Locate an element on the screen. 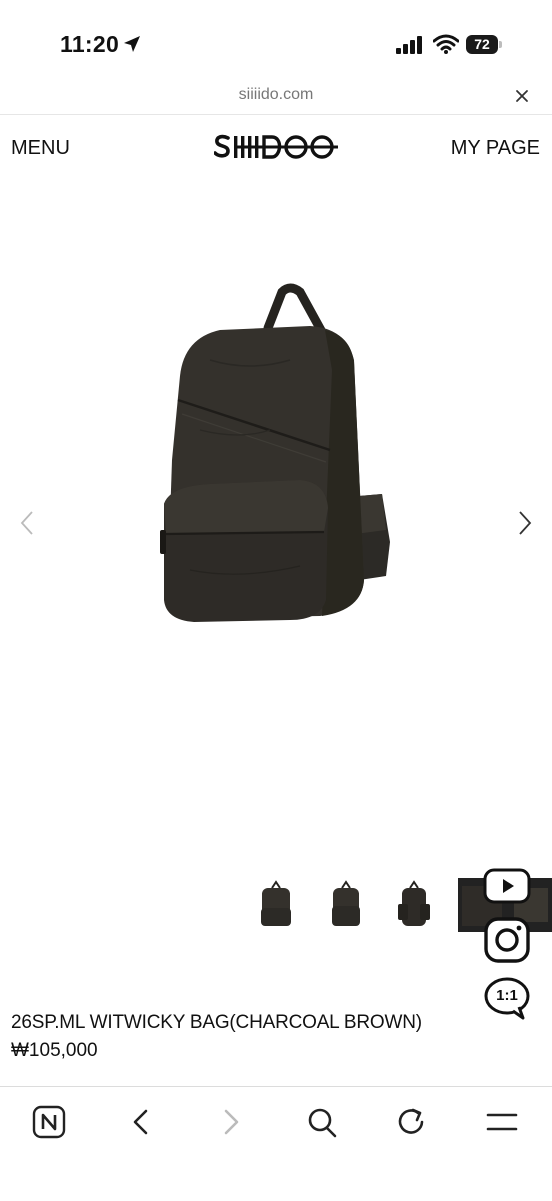 This screenshot has height=1201, width=552. naver-icon is located at coordinates (49, 1122).